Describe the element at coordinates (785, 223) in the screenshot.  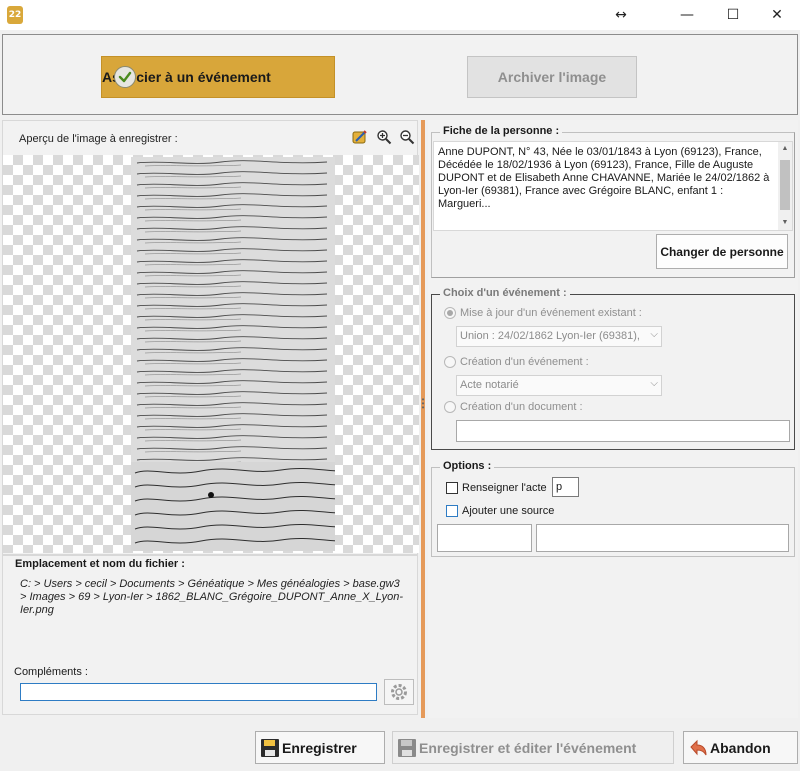
I see `scroll-down-icon: ▼` at that location.